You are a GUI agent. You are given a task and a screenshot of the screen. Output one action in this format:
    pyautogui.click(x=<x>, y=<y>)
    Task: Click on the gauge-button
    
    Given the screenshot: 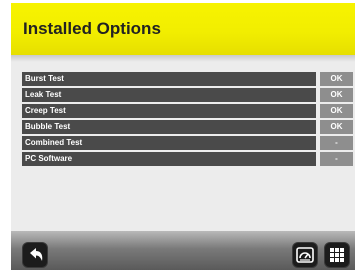 What is the action you would take?
    pyautogui.click(x=305, y=255)
    